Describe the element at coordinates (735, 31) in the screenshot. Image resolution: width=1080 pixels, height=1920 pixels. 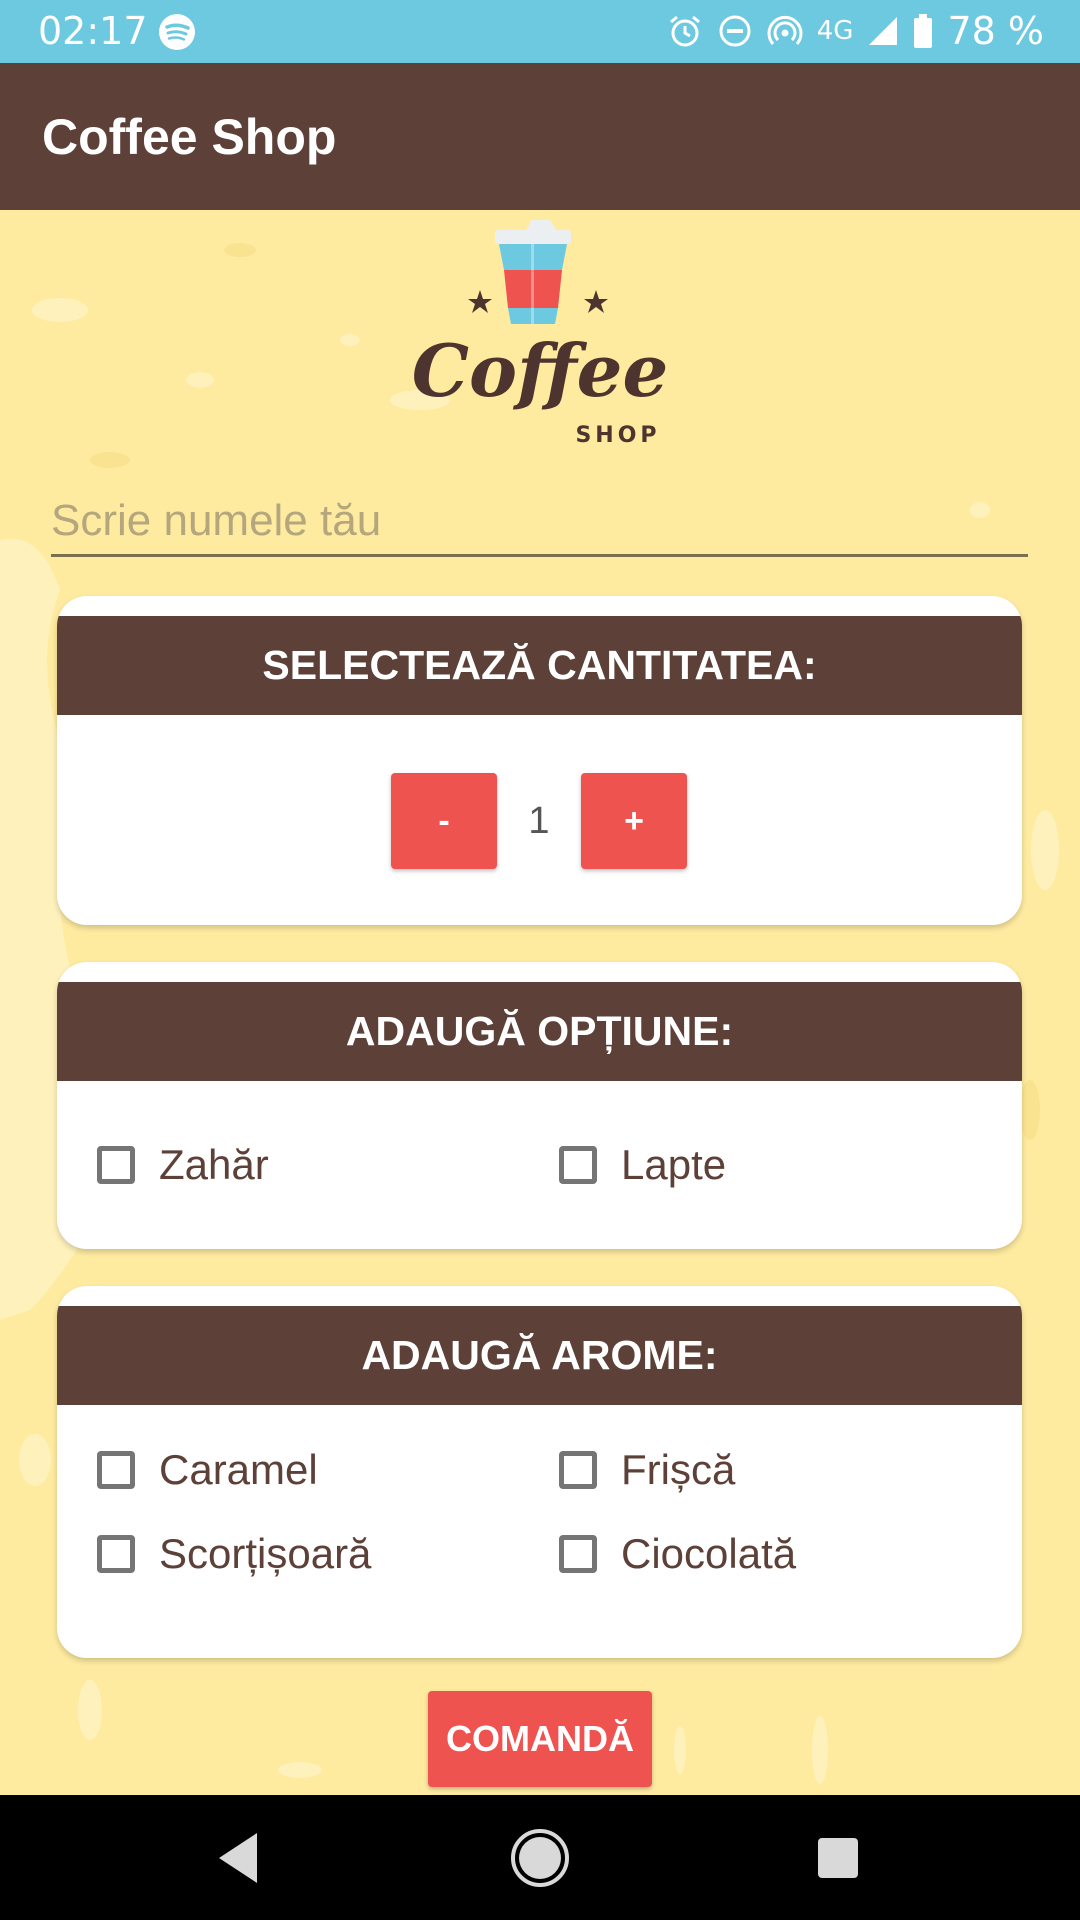
I see `do-not-disturb-icon` at that location.